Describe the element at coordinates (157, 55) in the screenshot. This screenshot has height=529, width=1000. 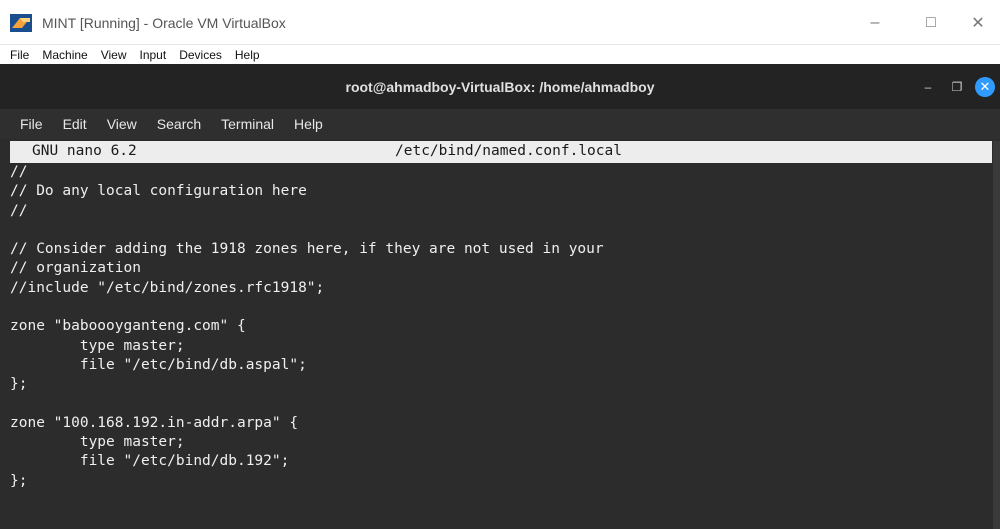
I see `vbox-menu-input: Input` at that location.